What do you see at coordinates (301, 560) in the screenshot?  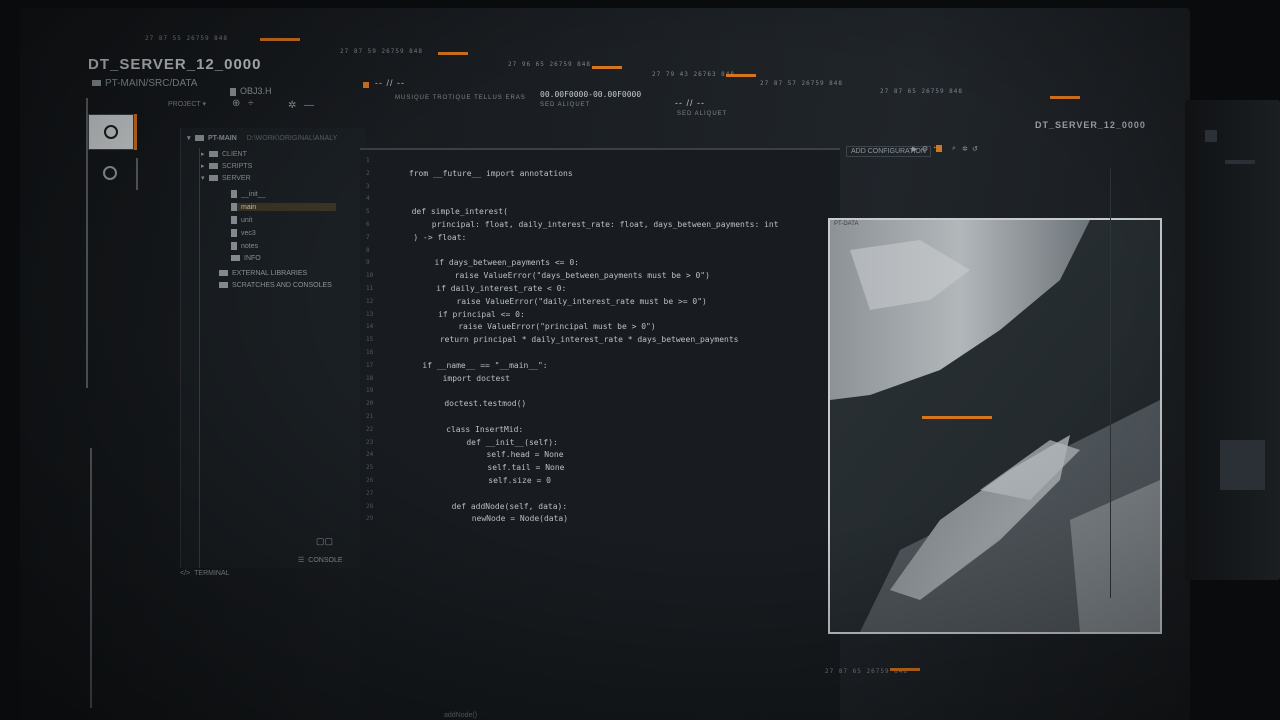 I see `list-icon: ☰` at bounding box center [301, 560].